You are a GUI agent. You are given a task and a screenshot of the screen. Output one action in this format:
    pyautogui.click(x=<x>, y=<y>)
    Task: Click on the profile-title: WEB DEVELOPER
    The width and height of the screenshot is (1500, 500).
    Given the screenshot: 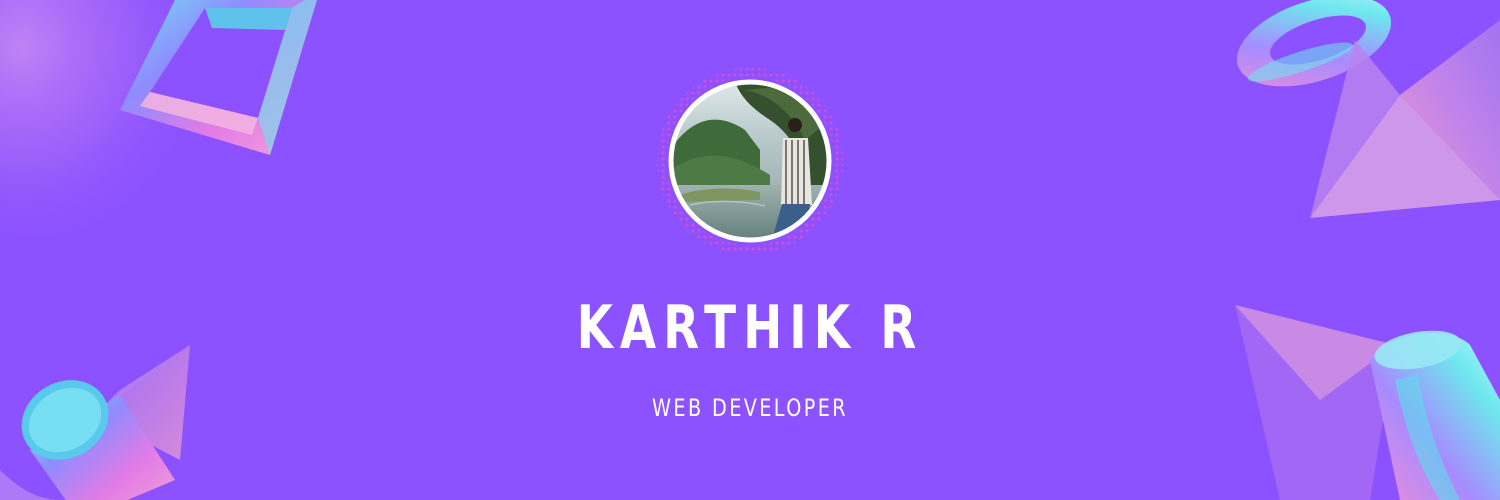 What is the action you would take?
    pyautogui.click(x=750, y=408)
    